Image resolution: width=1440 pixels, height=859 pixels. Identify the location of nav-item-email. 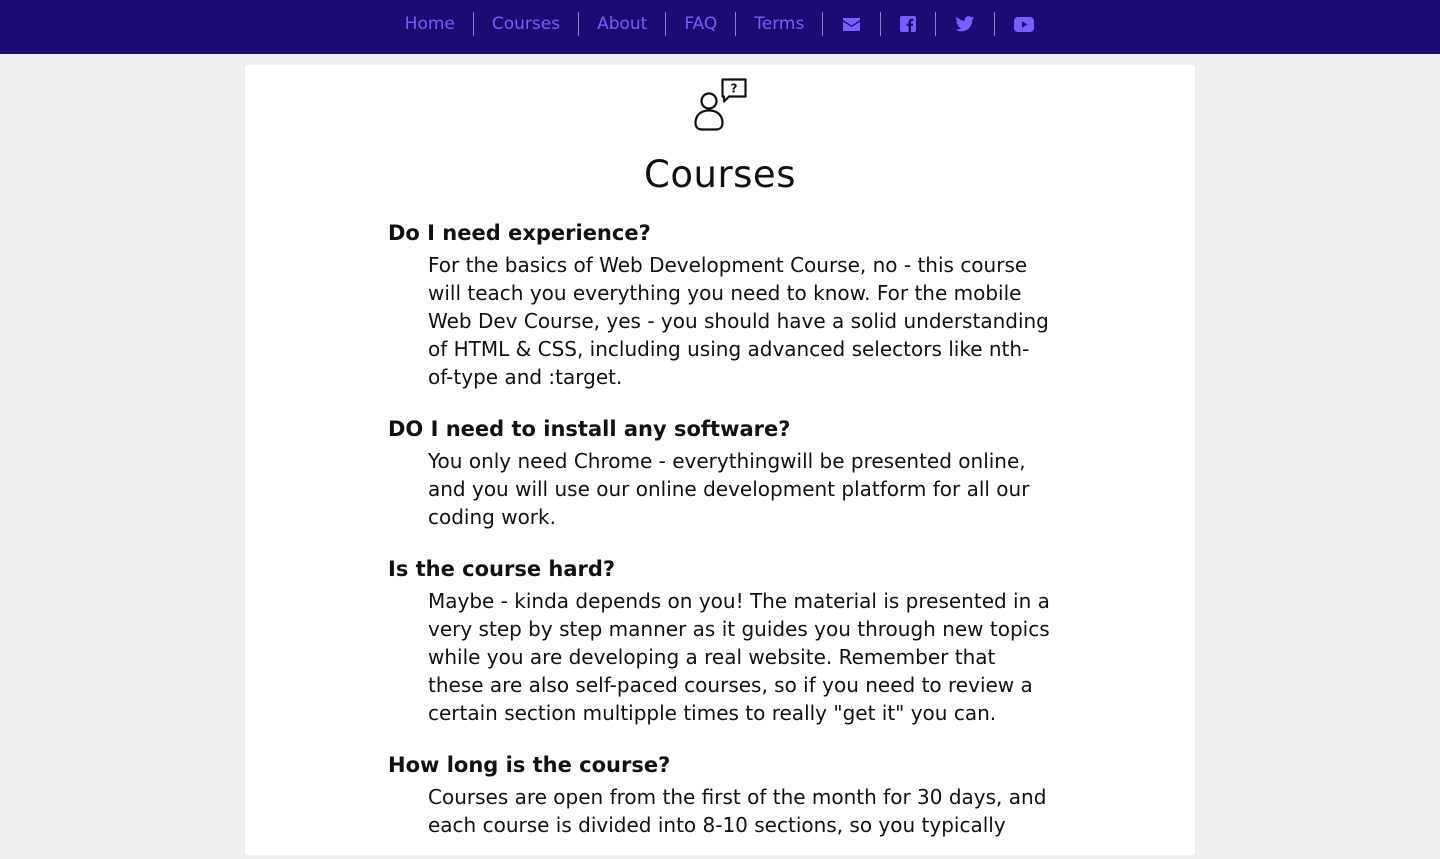
(851, 24).